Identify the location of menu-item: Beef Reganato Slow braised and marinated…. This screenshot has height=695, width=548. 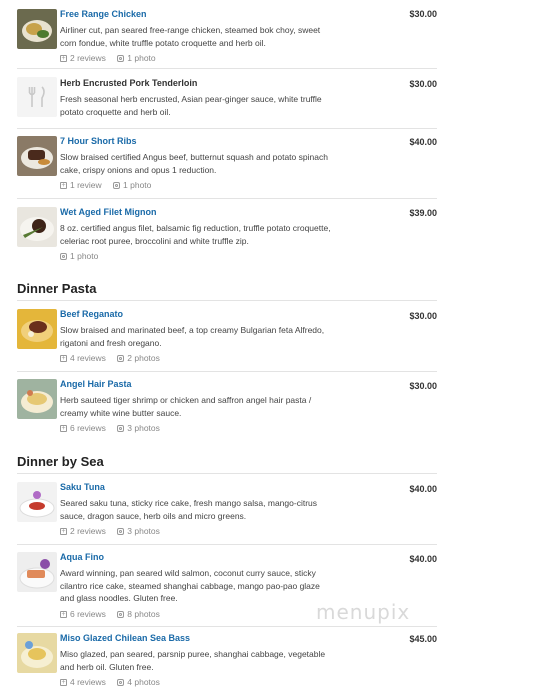
(227, 336).